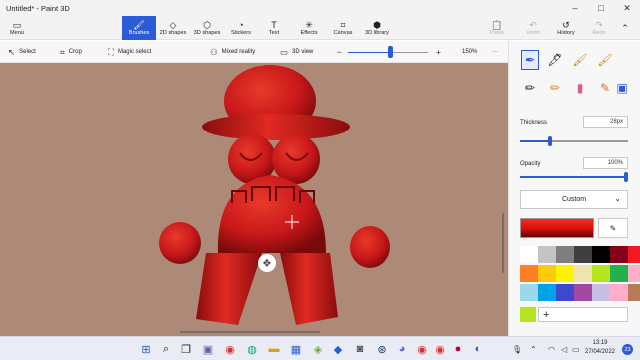 The image size is (640, 360). I want to click on speaker-icon: ◁, so click(564, 349).